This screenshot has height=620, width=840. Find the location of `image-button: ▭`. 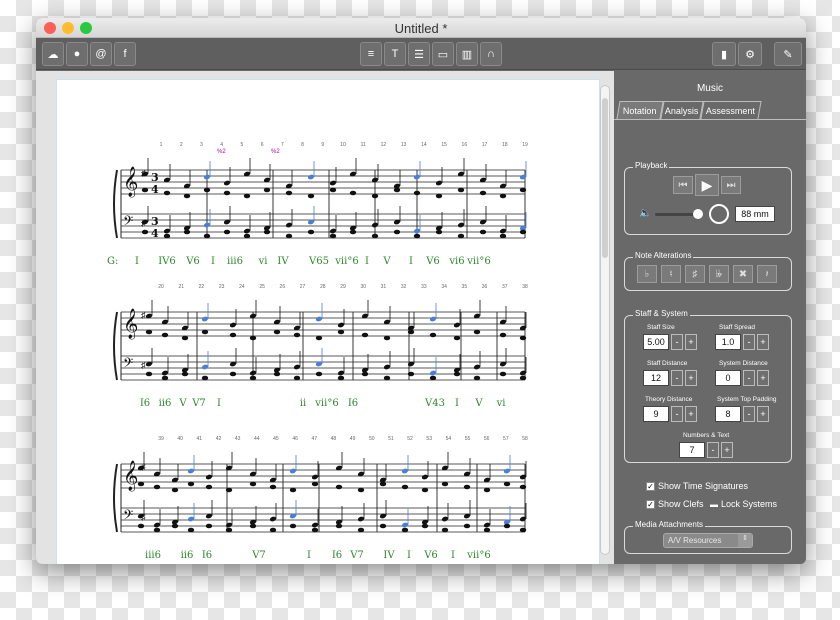

image-button: ▭ is located at coordinates (443, 54).